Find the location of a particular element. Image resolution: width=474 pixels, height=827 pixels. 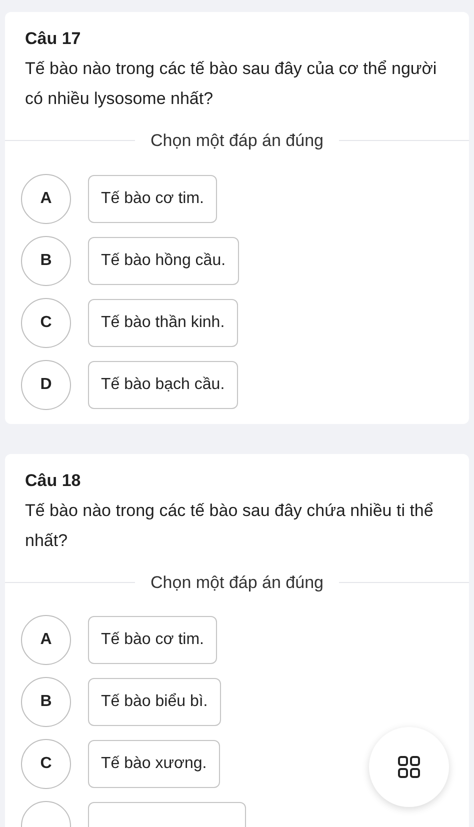

answer-letter-button: D is located at coordinates (46, 385).